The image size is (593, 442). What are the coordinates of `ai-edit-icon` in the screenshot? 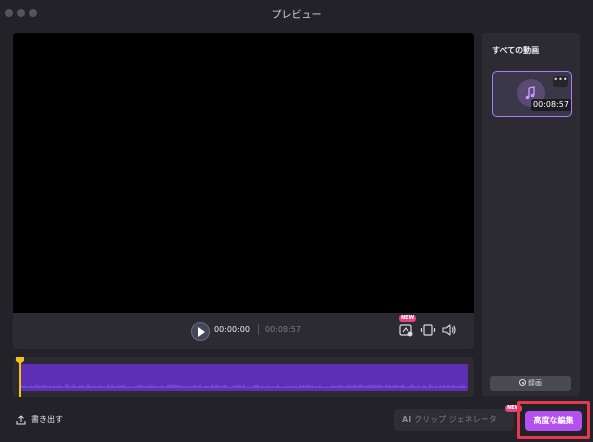 It's located at (406, 330).